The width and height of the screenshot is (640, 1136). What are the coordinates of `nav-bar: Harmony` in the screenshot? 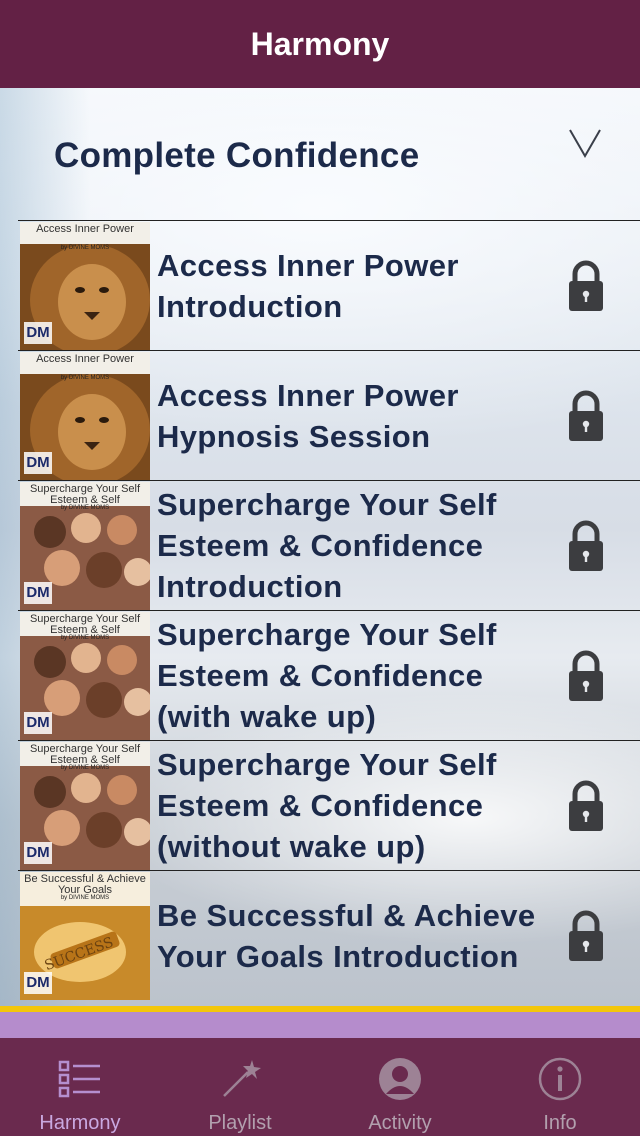 It's located at (320, 44).